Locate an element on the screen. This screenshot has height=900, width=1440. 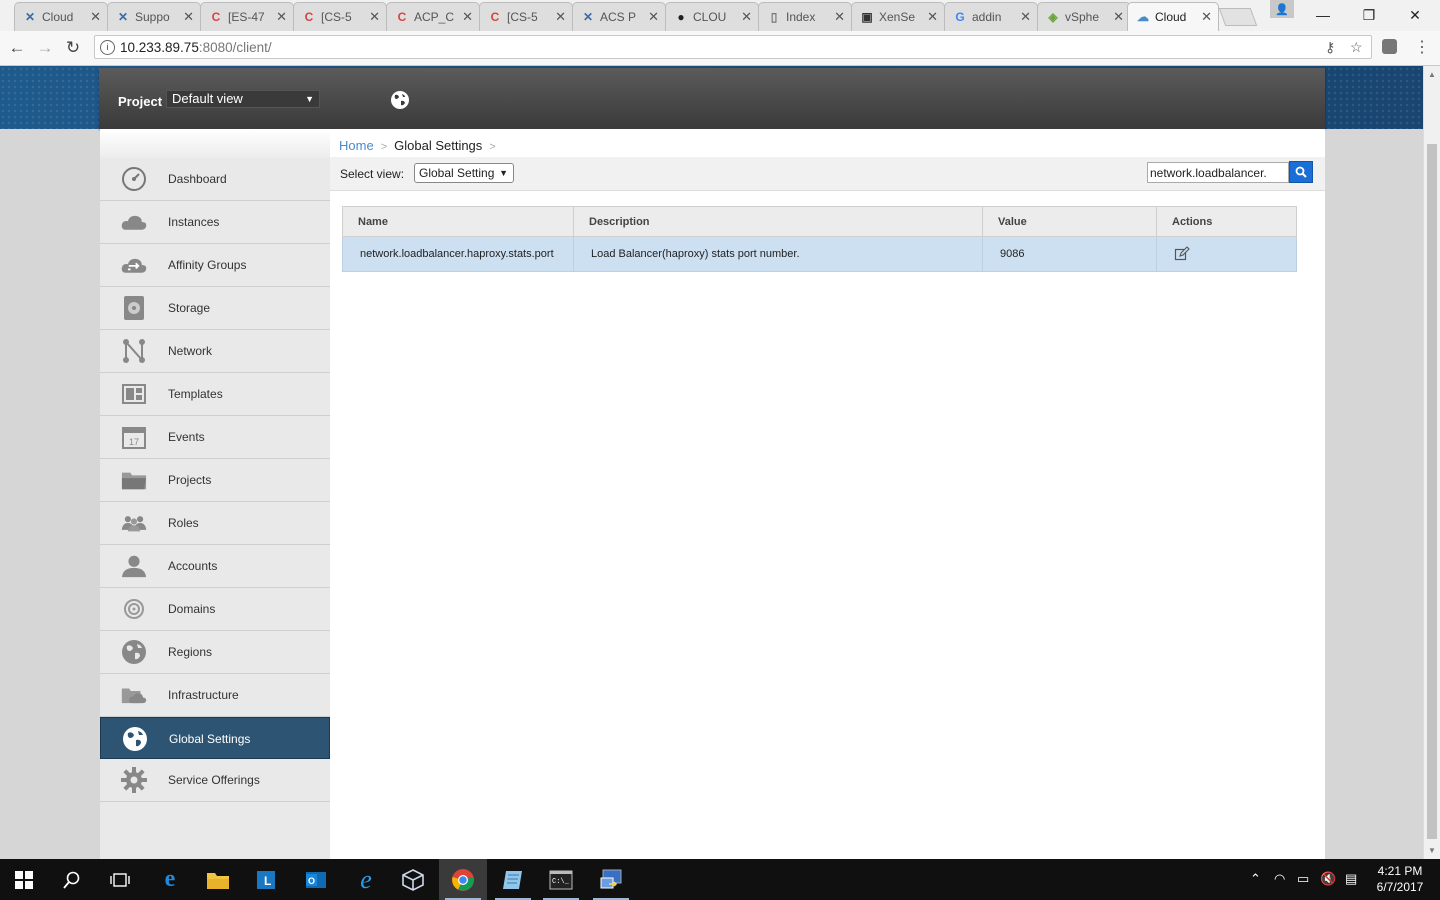
start-button is located at coordinates (24, 879).